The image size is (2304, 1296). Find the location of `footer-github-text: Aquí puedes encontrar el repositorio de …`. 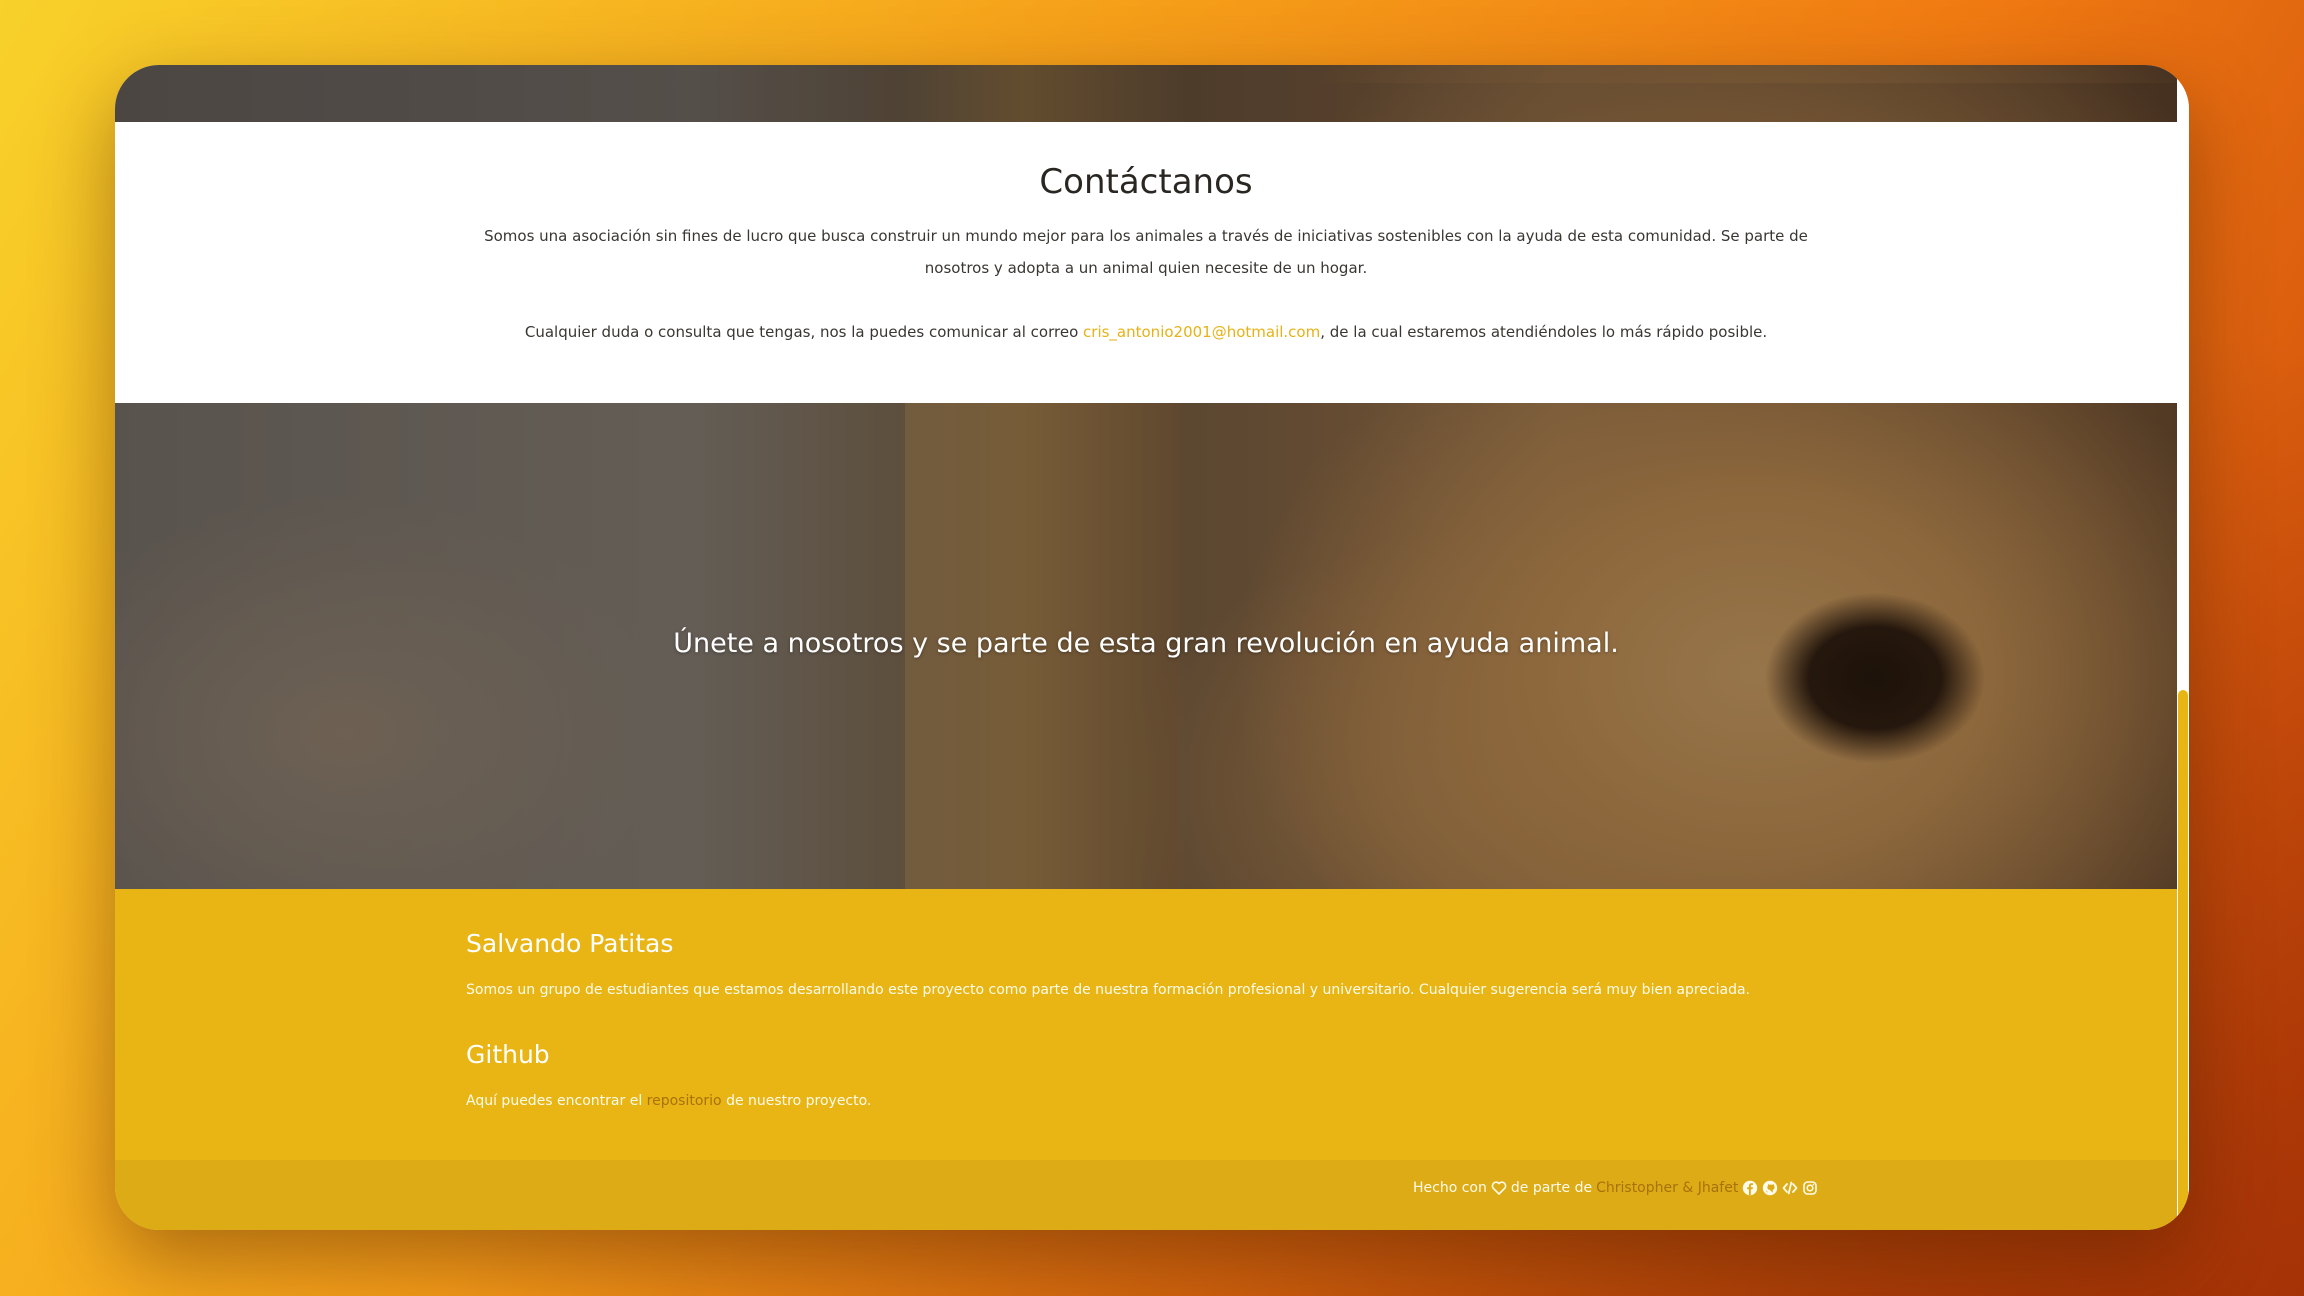

footer-github-text: Aquí puedes encontrar el repositorio de … is located at coordinates (668, 1101).